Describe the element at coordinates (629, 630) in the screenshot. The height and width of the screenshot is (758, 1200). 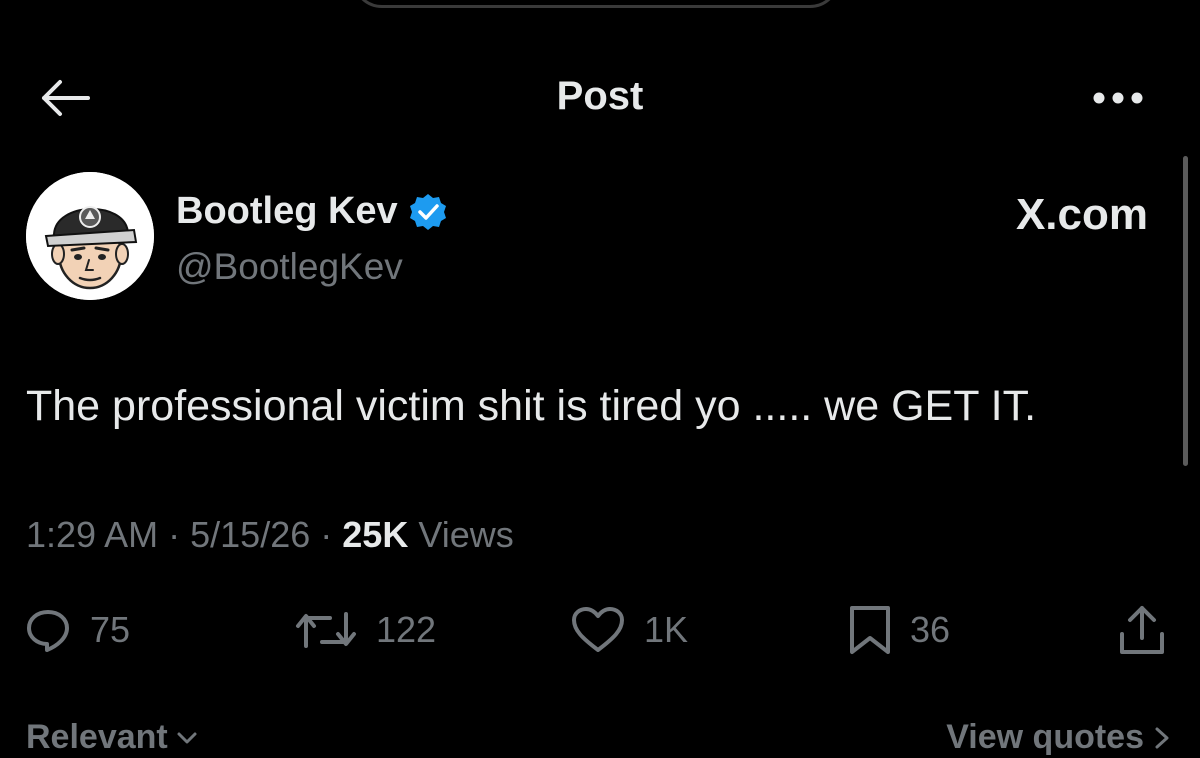
I see `like-button: 1K` at that location.